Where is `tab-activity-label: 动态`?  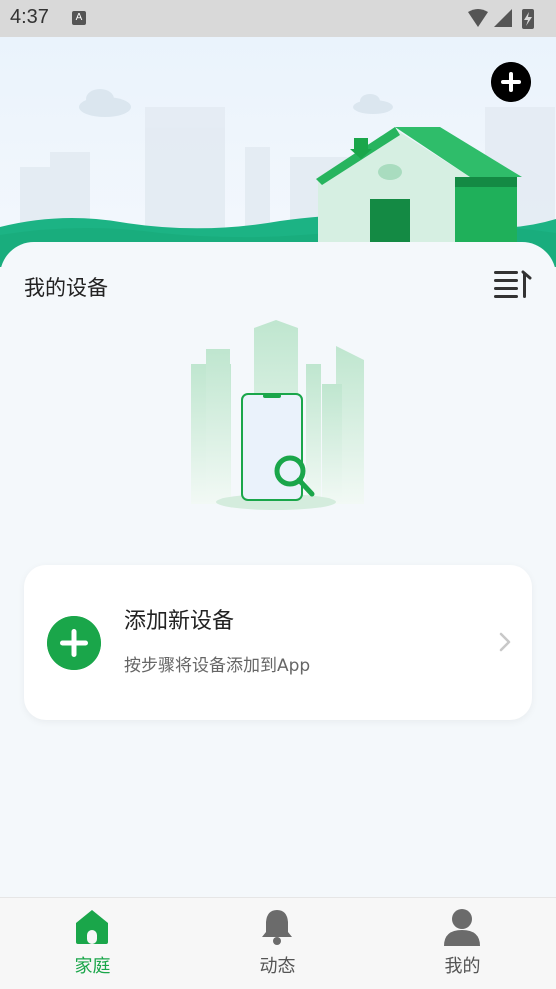
tab-activity-label: 动态 is located at coordinates (277, 966).